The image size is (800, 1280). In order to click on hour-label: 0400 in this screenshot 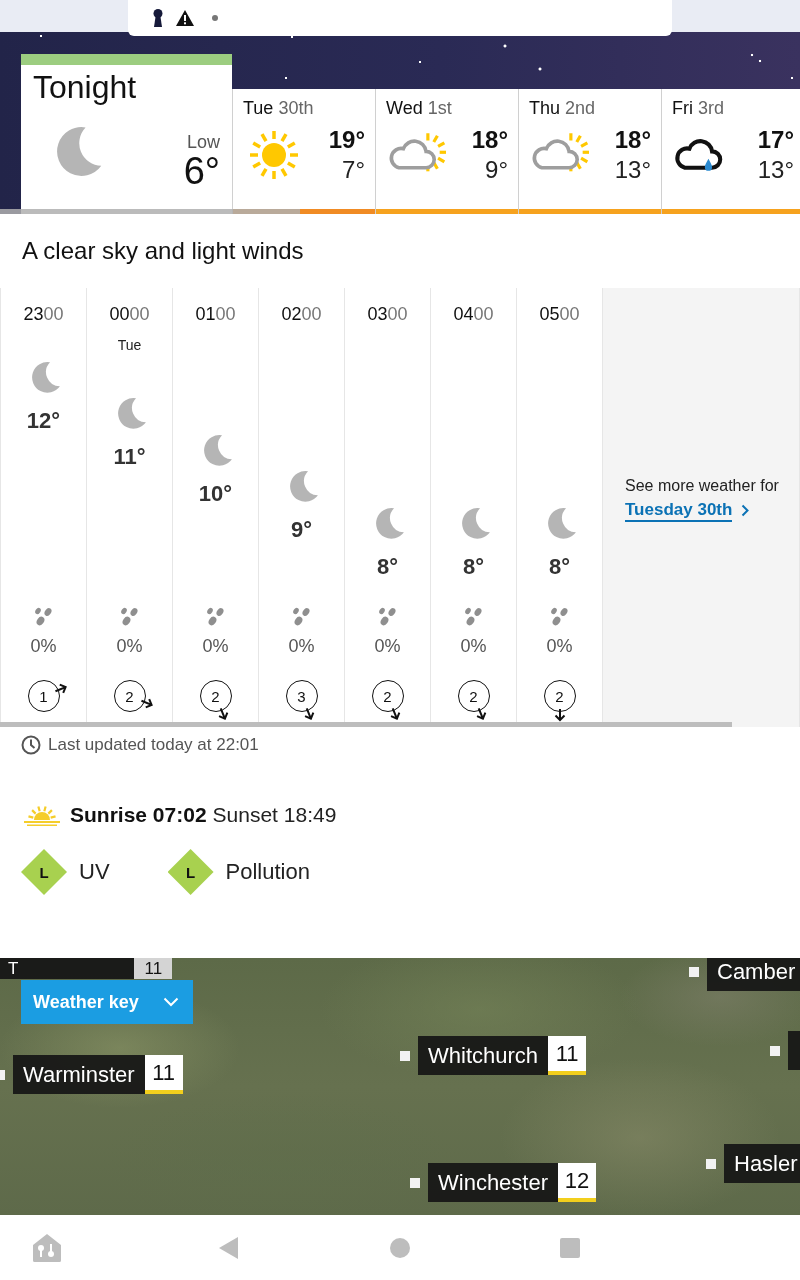, I will do `click(473, 314)`.